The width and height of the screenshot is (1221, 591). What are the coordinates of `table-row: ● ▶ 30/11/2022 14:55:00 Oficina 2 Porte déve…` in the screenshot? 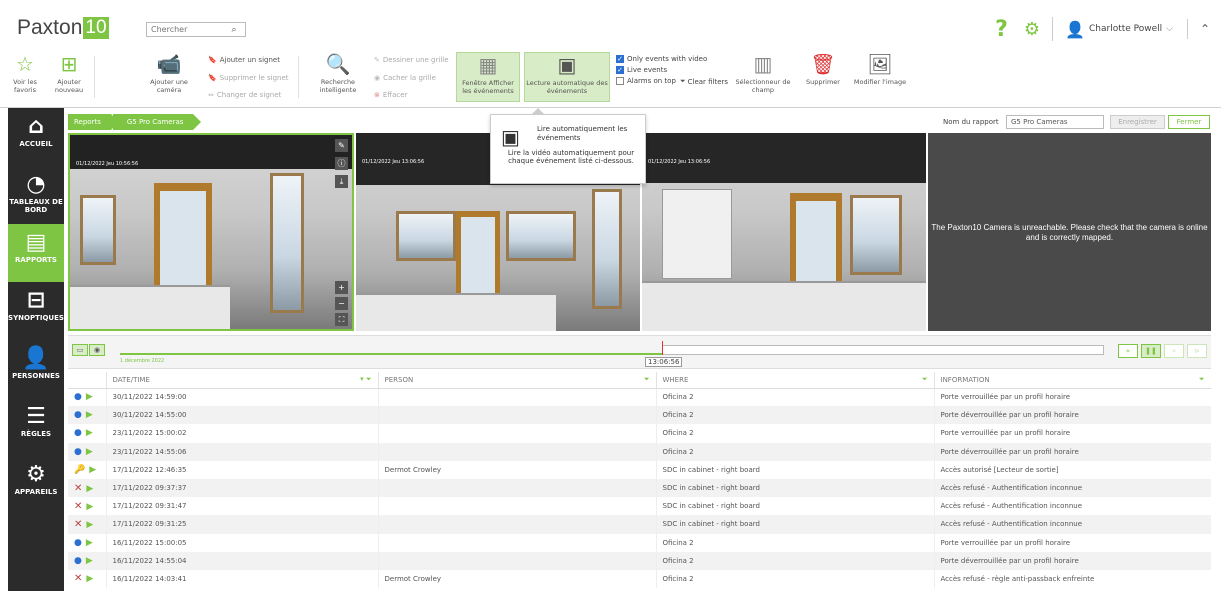 It's located at (639, 415).